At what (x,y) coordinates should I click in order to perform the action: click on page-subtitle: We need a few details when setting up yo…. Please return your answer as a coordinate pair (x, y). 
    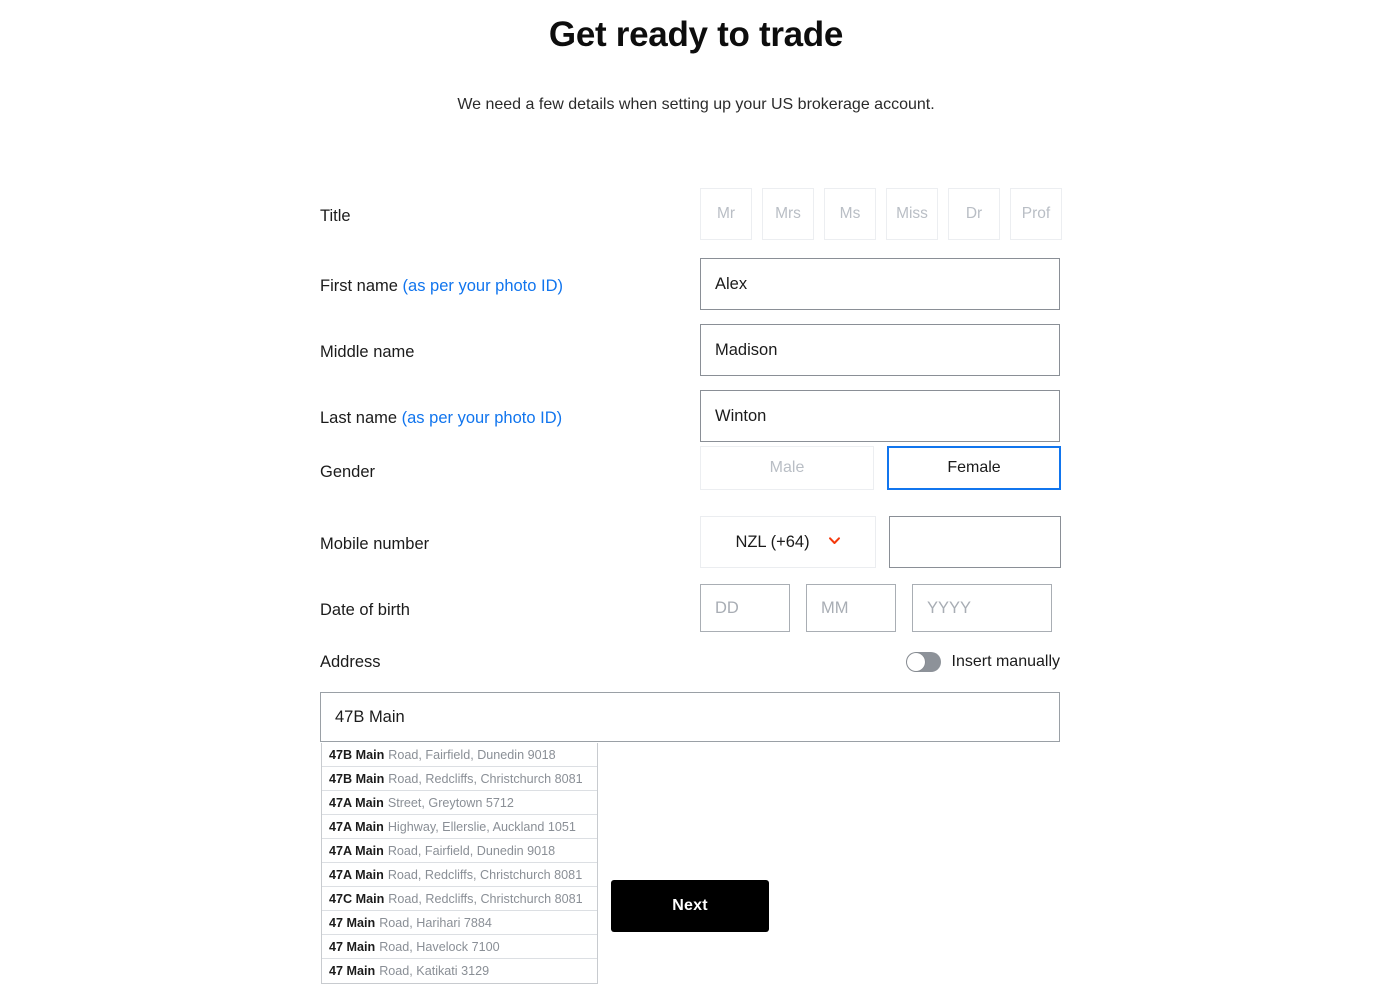
    Looking at the image, I should click on (696, 104).